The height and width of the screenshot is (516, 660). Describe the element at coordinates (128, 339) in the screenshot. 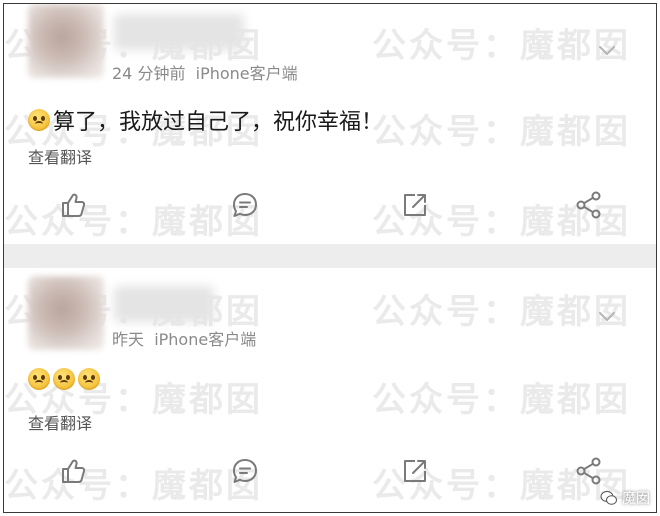

I see `comment-time: 昨天` at that location.